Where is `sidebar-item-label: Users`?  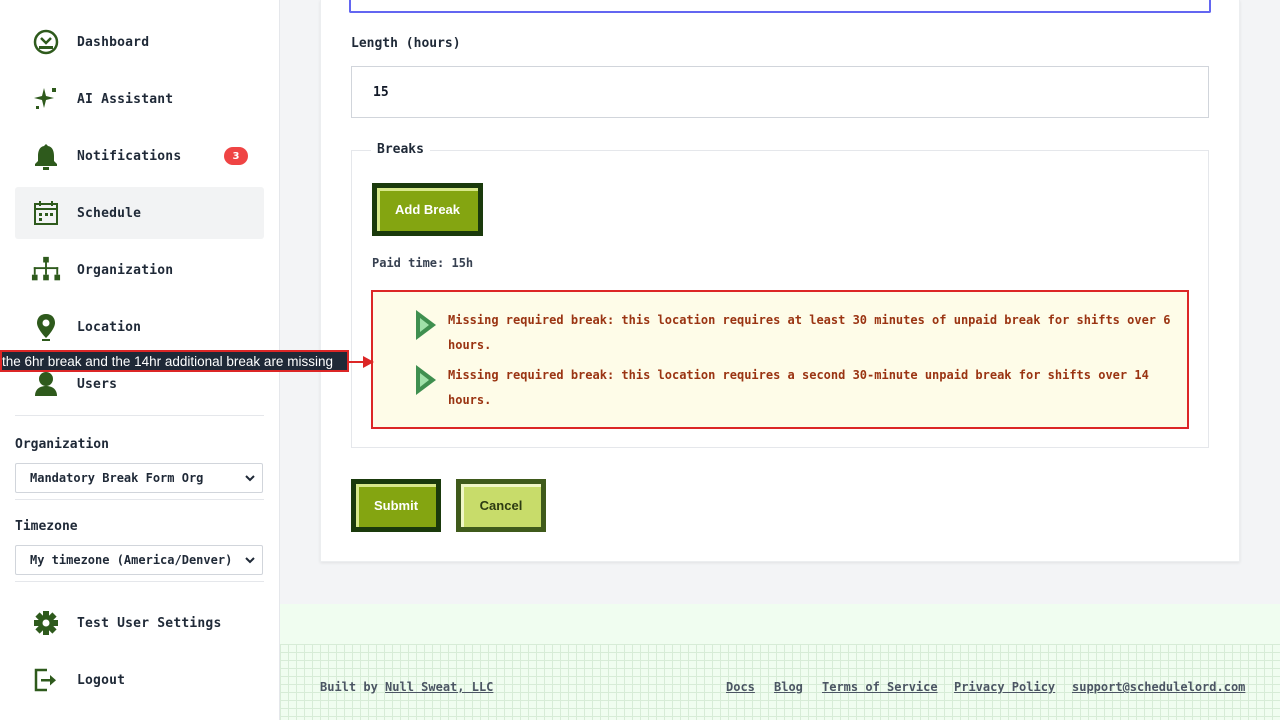
sidebar-item-label: Users is located at coordinates (97, 384).